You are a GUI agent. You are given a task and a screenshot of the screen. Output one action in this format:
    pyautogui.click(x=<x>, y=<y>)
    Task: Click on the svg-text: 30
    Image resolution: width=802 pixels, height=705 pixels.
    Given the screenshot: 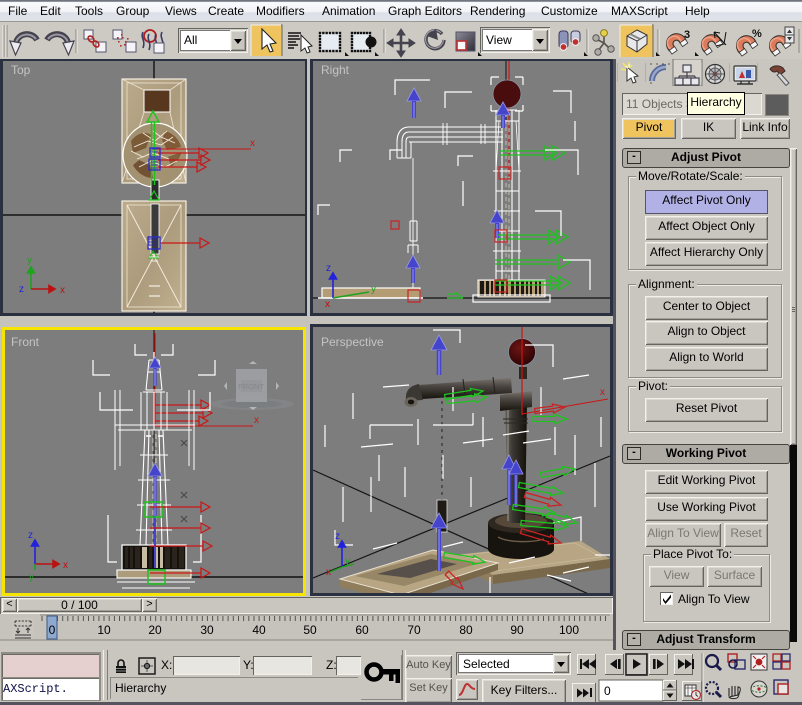 What is the action you would take?
    pyautogui.click(x=207, y=630)
    